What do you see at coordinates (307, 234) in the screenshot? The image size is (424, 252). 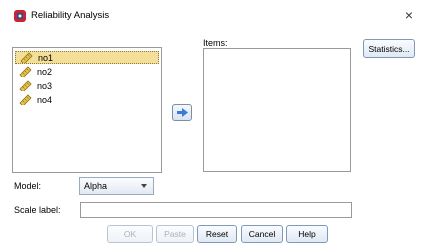 I see `help-button: Help` at bounding box center [307, 234].